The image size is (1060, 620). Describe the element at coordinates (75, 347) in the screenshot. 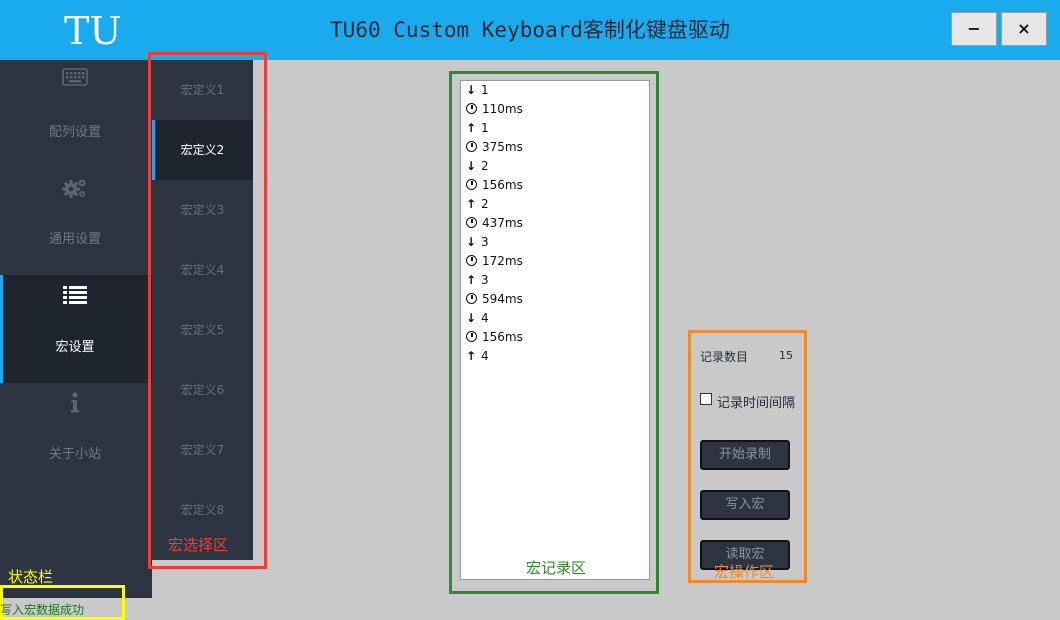

I see `nav-label-macro: 宏设置` at that location.